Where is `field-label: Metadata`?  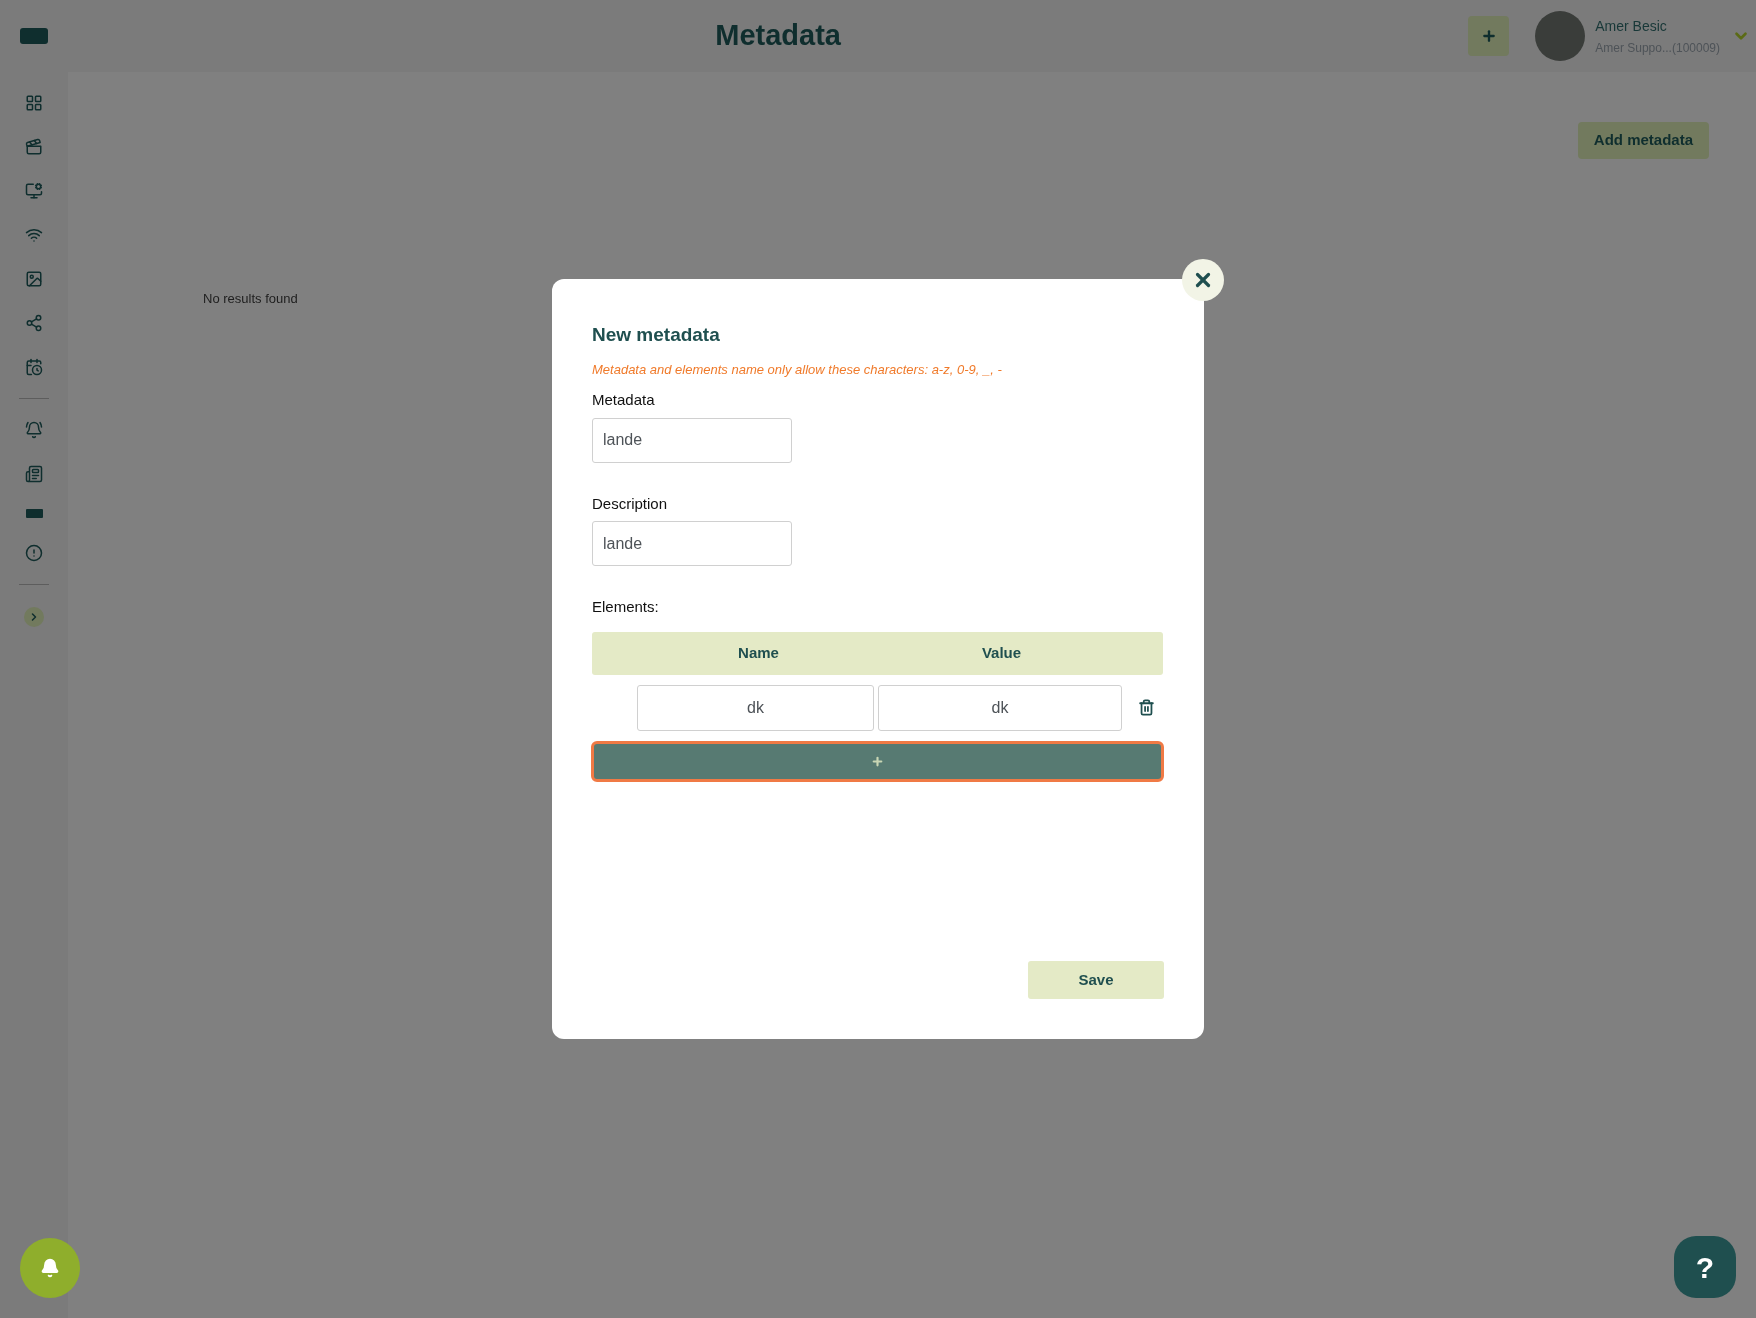 field-label: Metadata is located at coordinates (624, 400).